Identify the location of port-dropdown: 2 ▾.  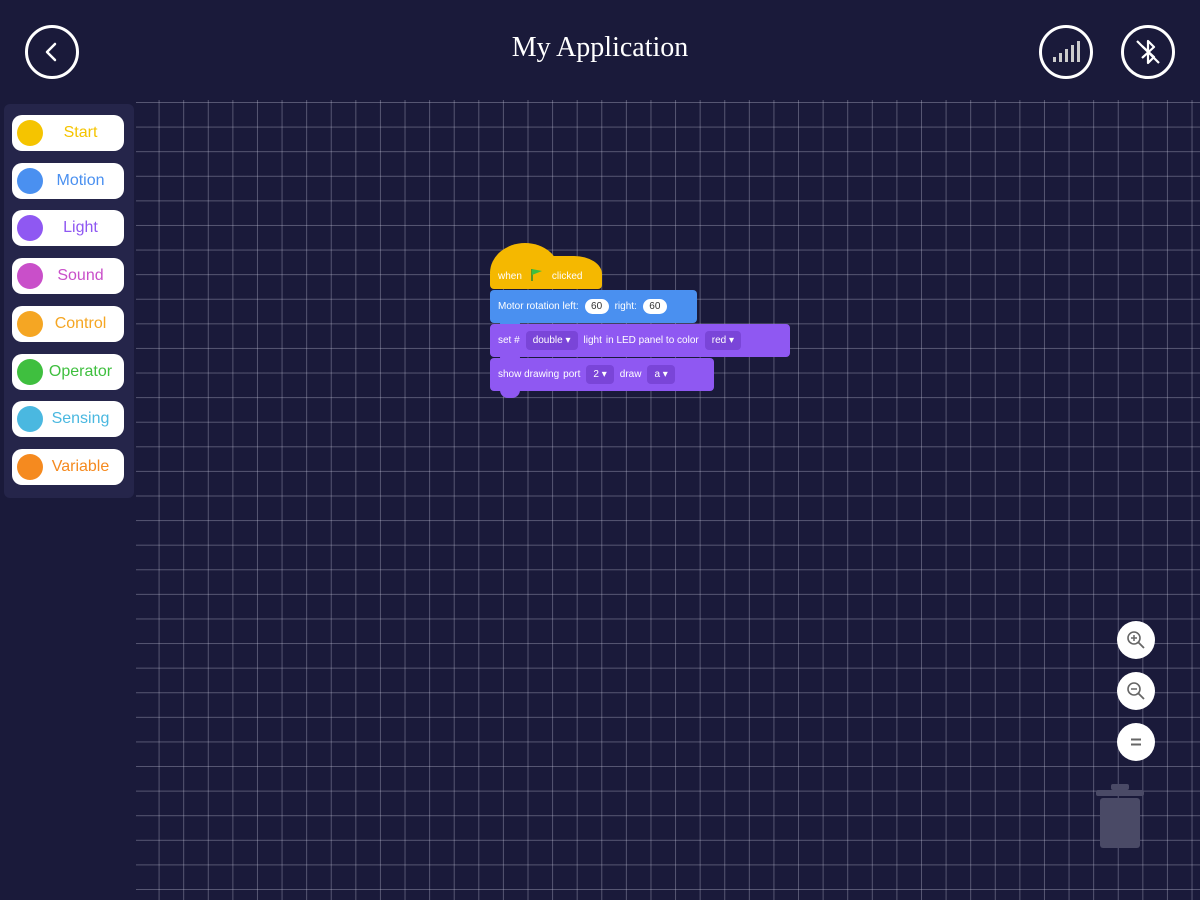
(600, 374).